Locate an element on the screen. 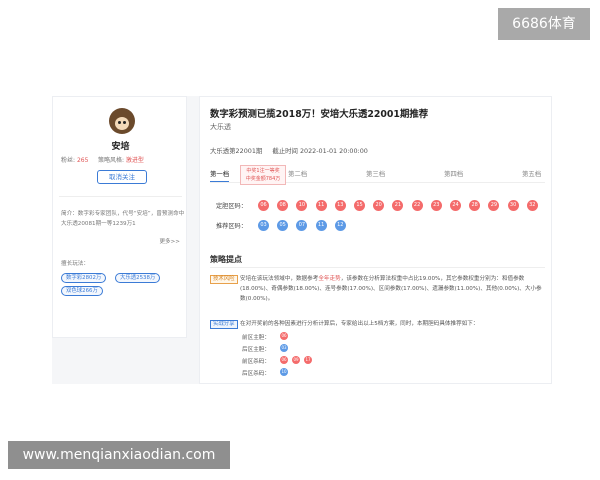  profile-stats: 粉丝: 265 策略风格: 激进型 is located at coordinates (123, 159).